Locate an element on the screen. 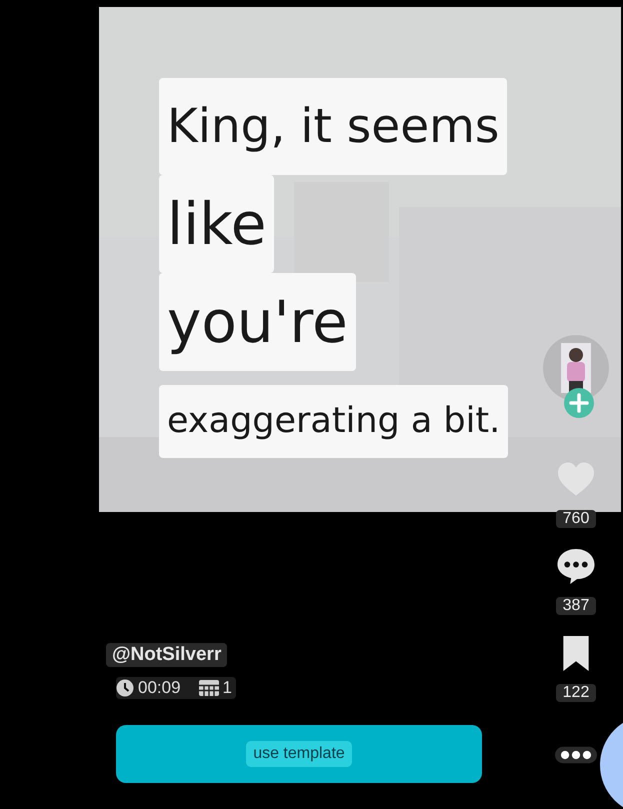 The height and width of the screenshot is (809, 623). count-label: 760 is located at coordinates (576, 519).